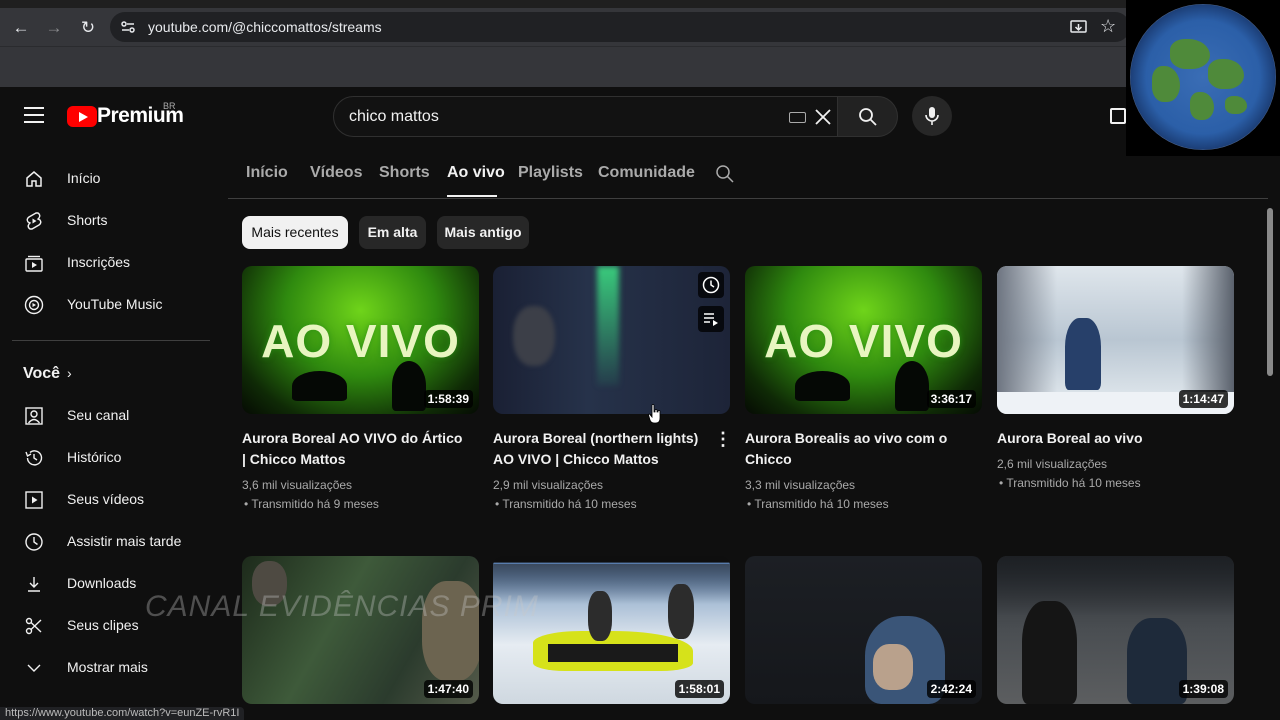  What do you see at coordinates (640, 66) in the screenshot?
I see `browser-bookmarks-bar` at bounding box center [640, 66].